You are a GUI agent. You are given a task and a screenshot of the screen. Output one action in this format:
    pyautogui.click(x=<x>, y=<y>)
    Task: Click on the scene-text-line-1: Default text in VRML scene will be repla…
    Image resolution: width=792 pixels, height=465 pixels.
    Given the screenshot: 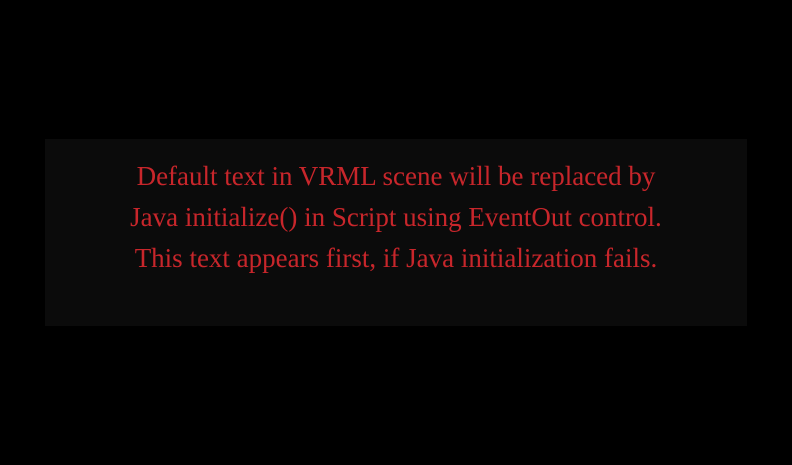 What is the action you would take?
    pyautogui.click(x=396, y=176)
    